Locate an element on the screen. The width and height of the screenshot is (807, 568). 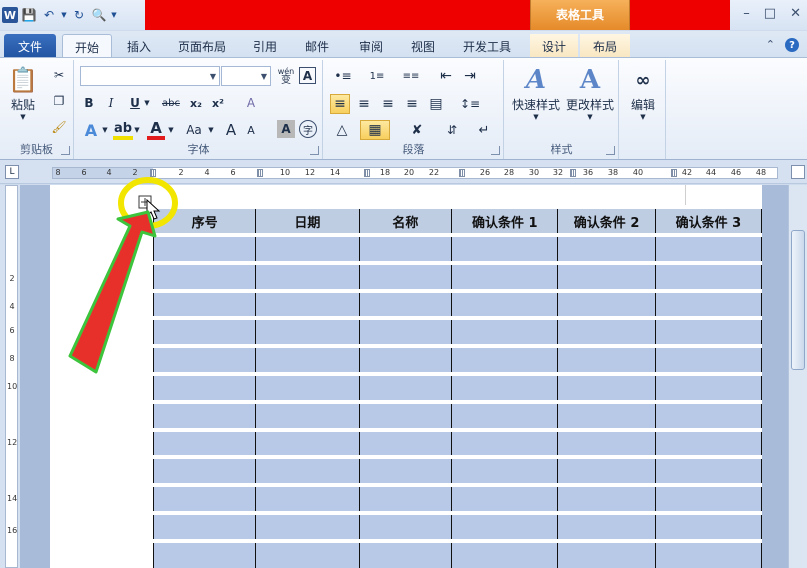
scrollbar-thumb is located at coordinates (798, 300).